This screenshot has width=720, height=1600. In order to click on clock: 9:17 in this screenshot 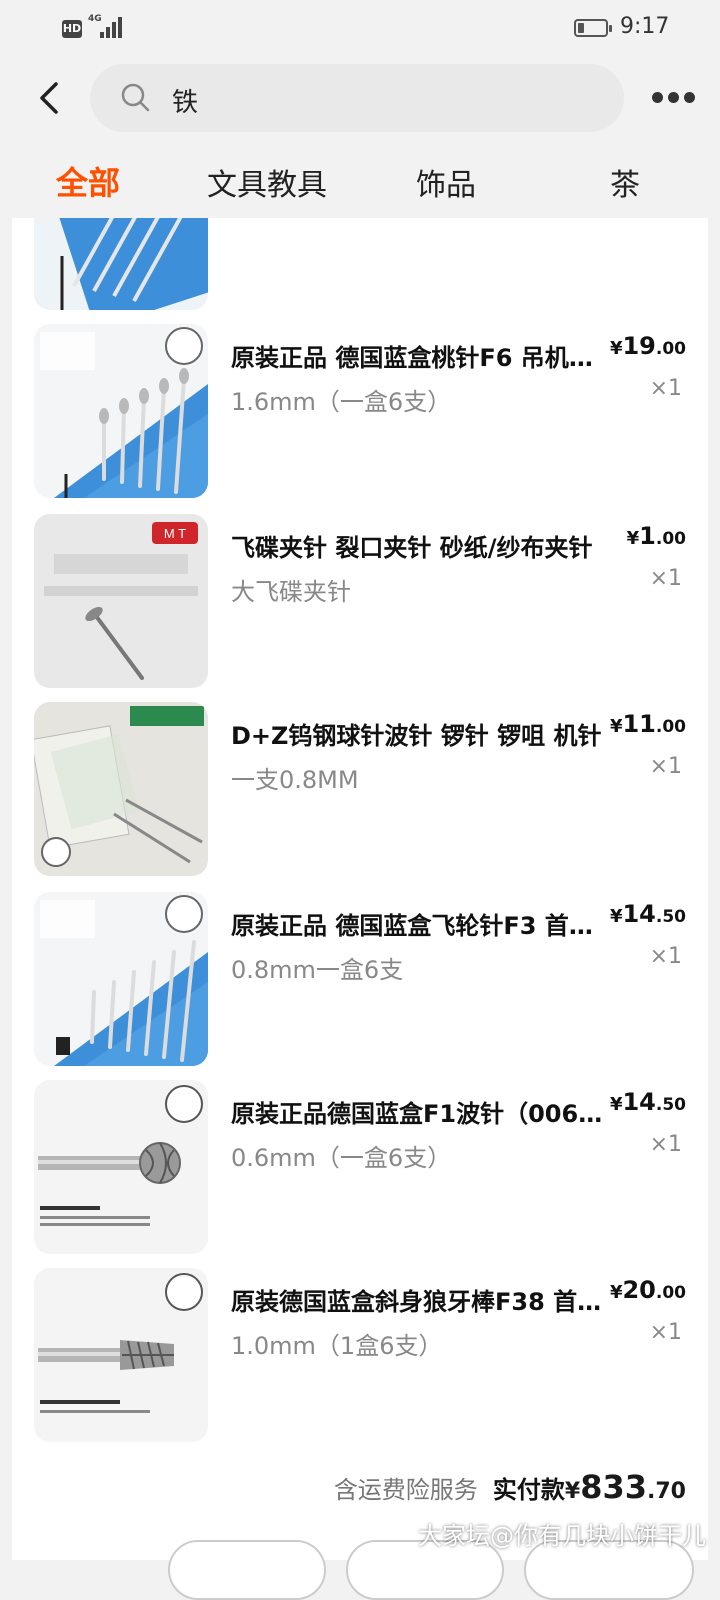, I will do `click(645, 26)`.